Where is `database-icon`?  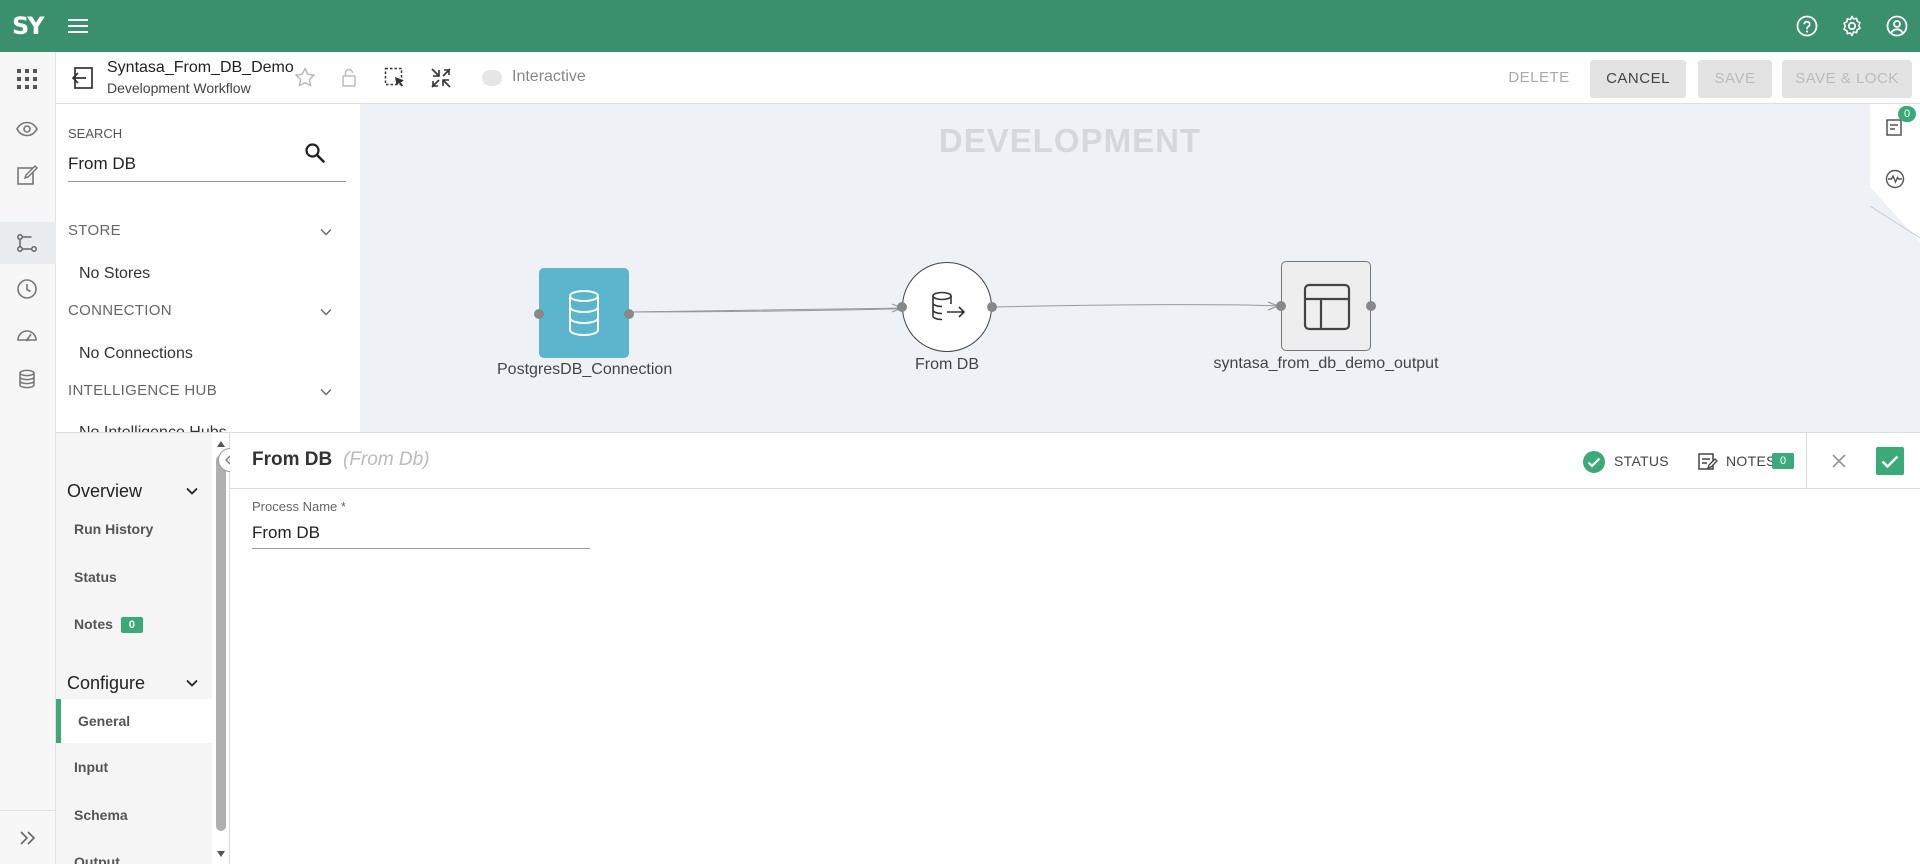
database-icon is located at coordinates (584, 313).